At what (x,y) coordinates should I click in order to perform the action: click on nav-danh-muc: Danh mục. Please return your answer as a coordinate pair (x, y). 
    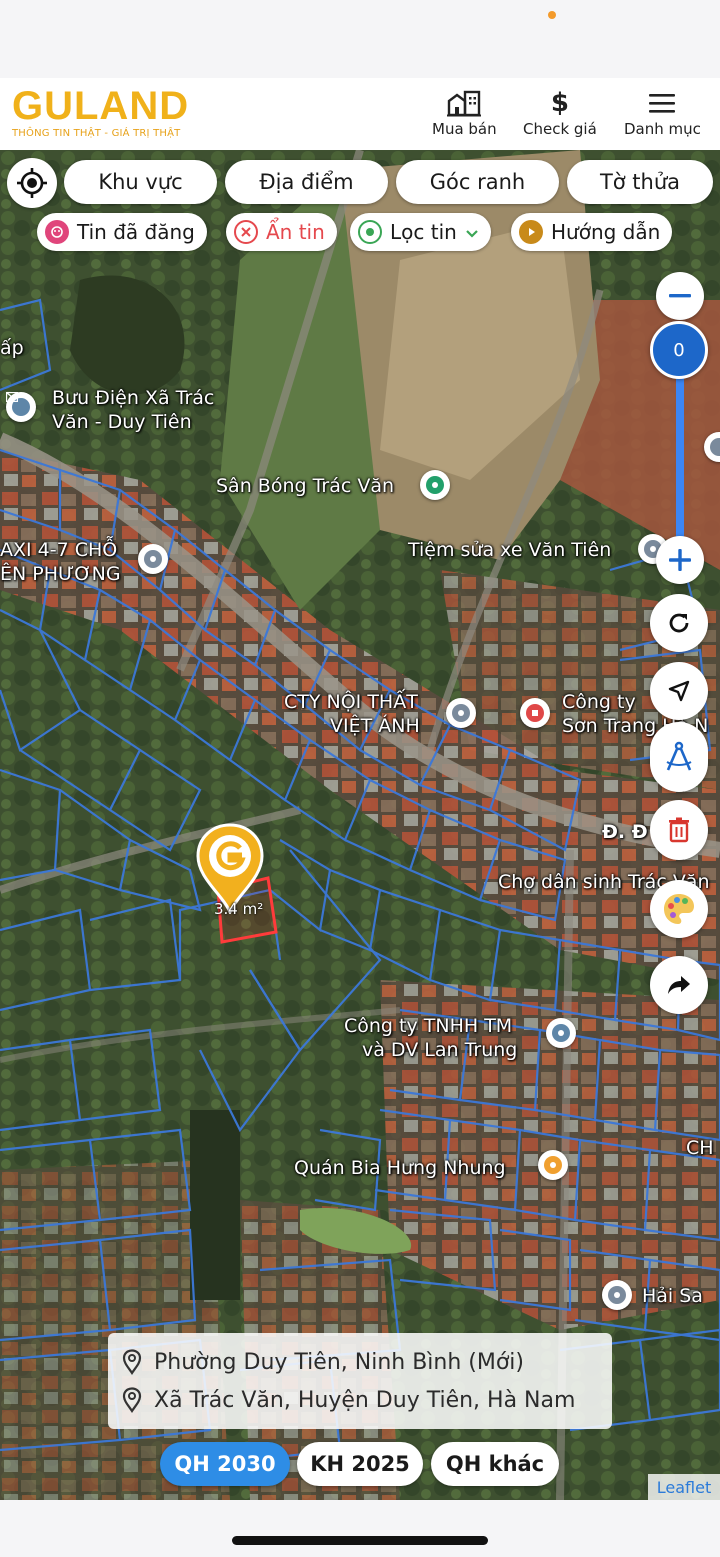
    Looking at the image, I should click on (662, 113).